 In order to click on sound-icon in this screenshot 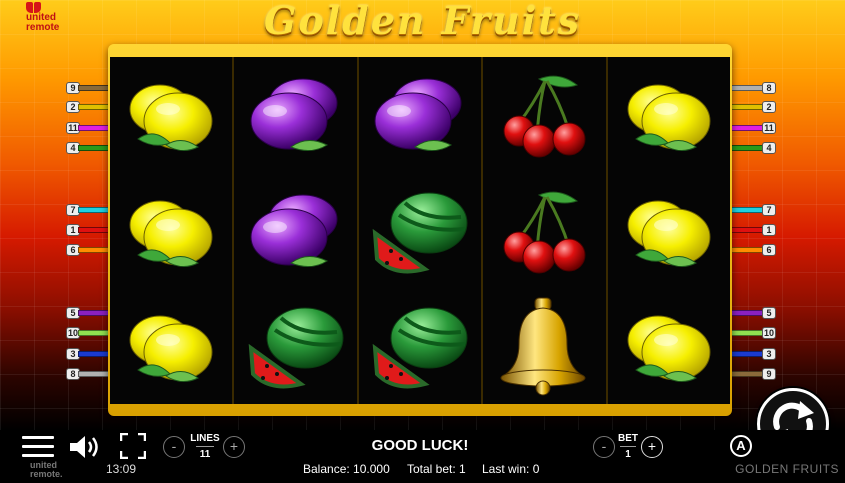, I will do `click(85, 447)`.